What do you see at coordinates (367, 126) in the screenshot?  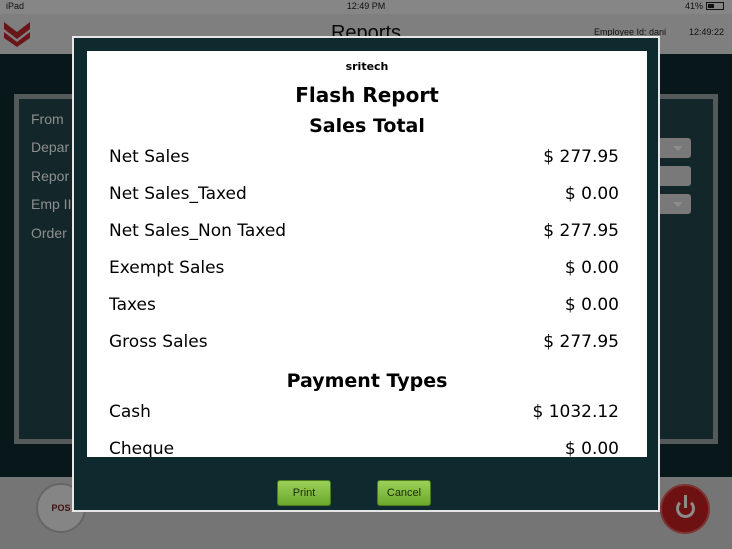 I see `sales-section-title: Sales Total` at bounding box center [367, 126].